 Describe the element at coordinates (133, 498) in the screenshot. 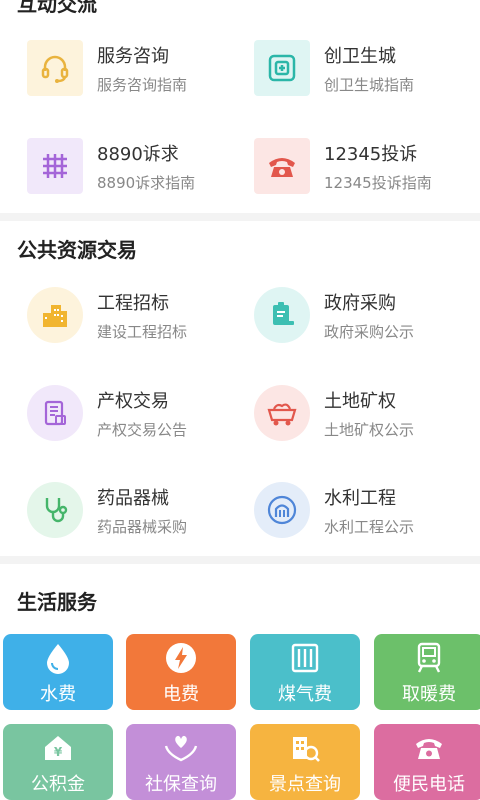

I see `grid-item-title: 药品器械` at that location.